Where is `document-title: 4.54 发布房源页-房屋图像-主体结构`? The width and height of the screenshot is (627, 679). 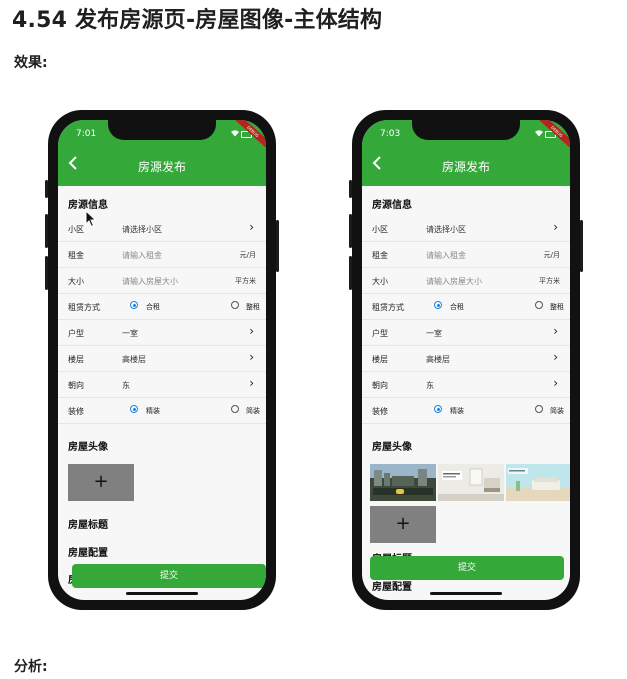 document-title: 4.54 发布房源页-房屋图像-主体结构 is located at coordinates (197, 20).